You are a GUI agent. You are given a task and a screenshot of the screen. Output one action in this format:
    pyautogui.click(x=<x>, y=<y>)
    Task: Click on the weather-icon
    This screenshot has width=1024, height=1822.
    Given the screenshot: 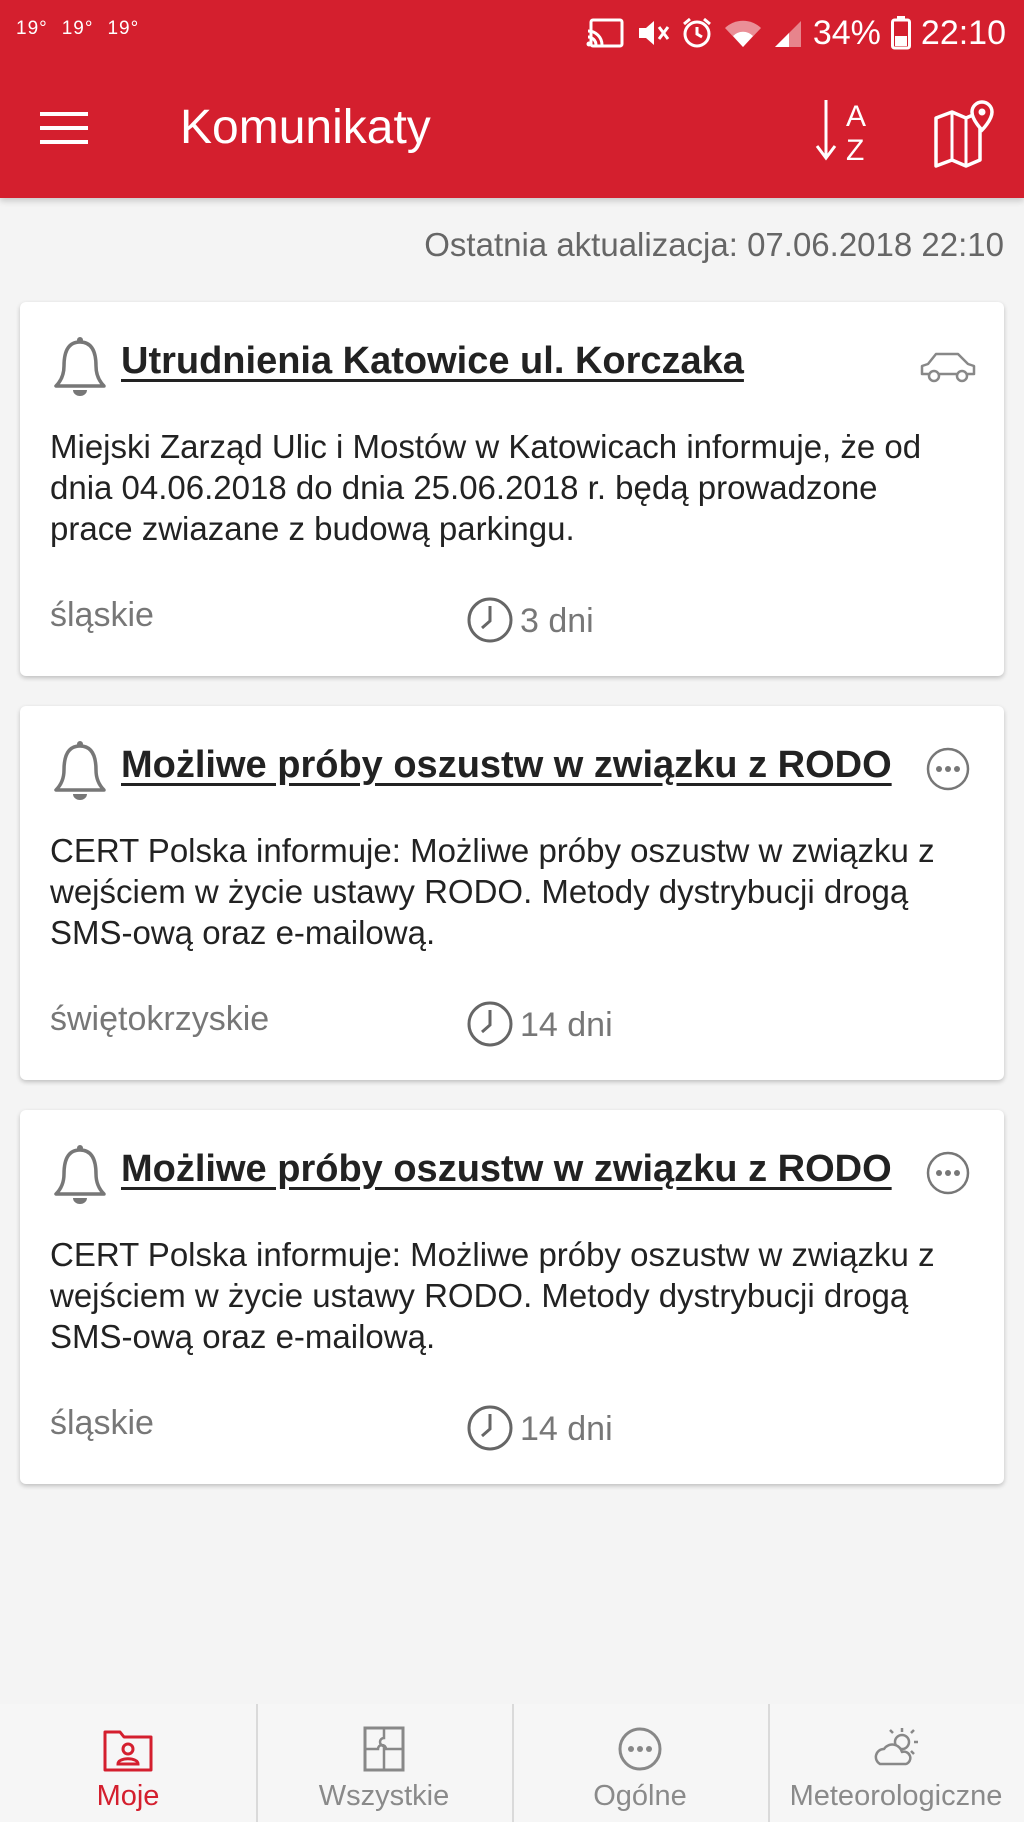 What is the action you would take?
    pyautogui.click(x=896, y=1747)
    